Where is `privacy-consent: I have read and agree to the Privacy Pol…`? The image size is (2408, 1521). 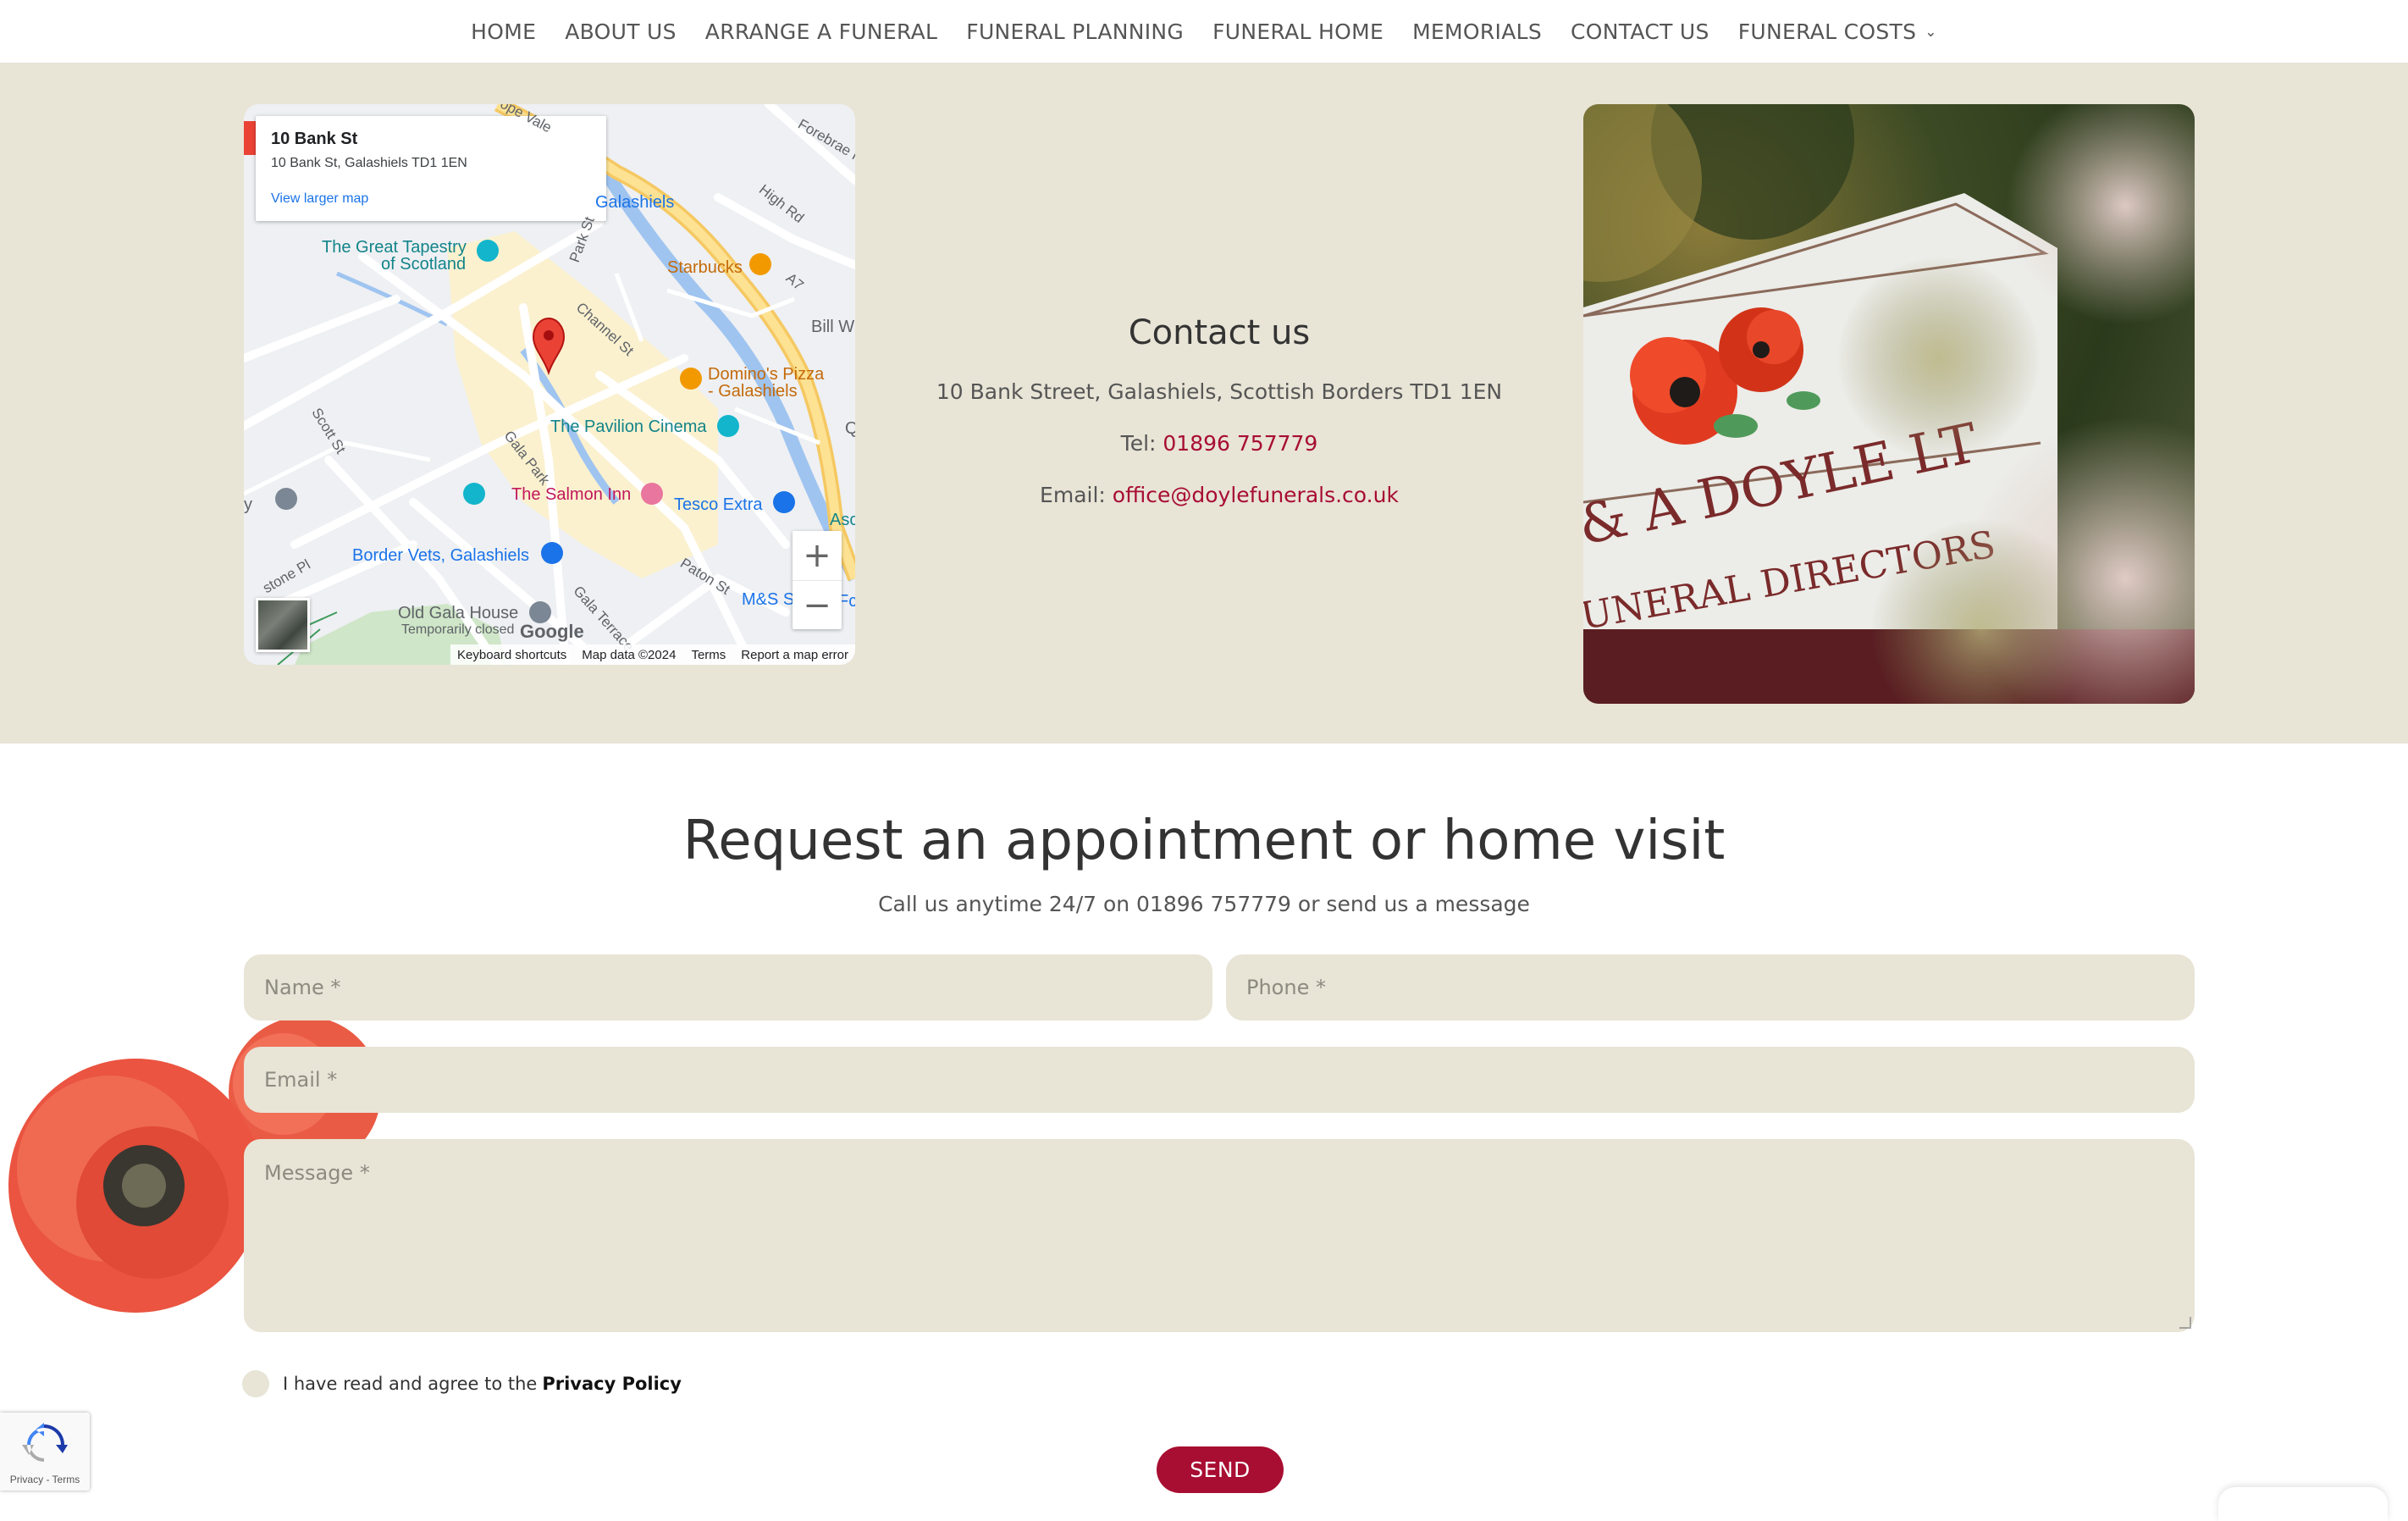
privacy-consent: I have read and agree to the Privacy Pol… is located at coordinates (462, 1384).